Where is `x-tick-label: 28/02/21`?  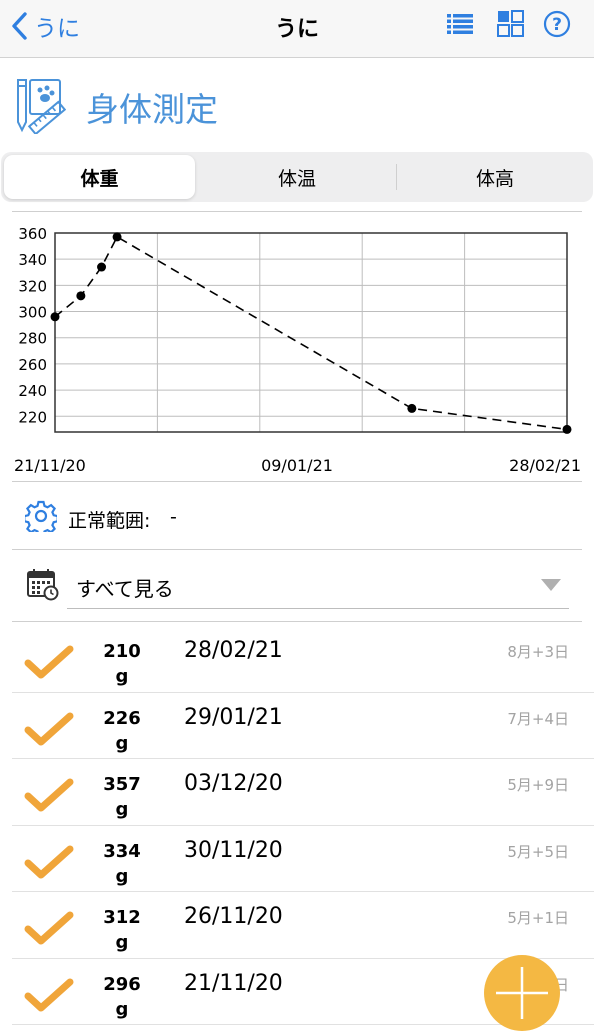
x-tick-label: 28/02/21 is located at coordinates (545, 465).